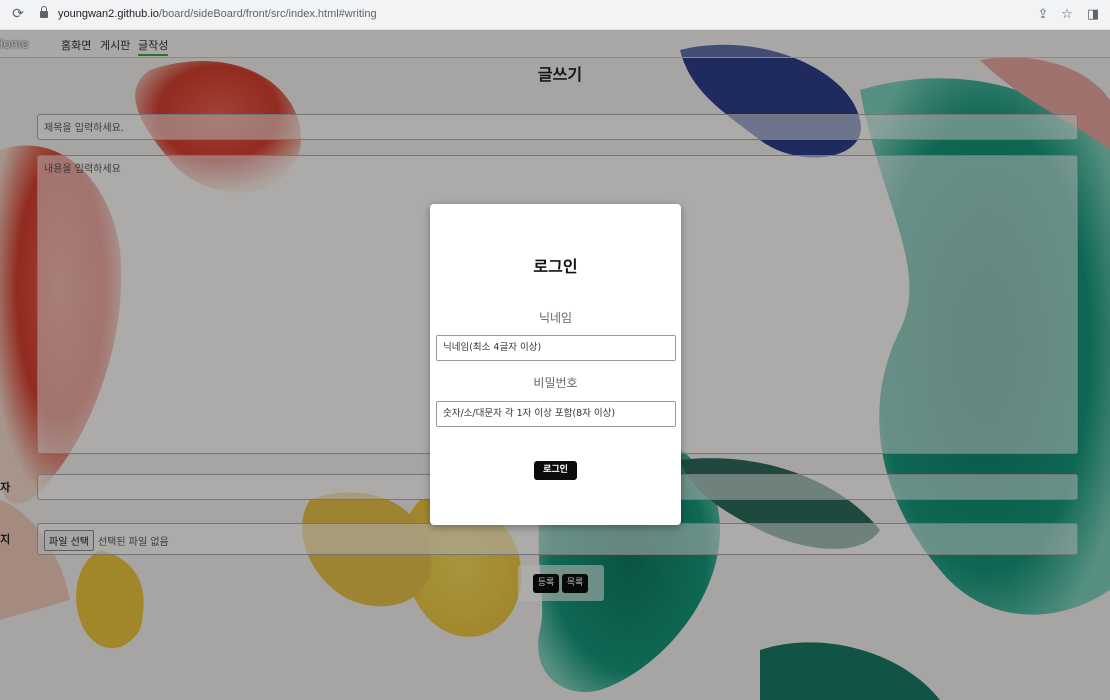 Image resolution: width=1110 pixels, height=700 pixels. What do you see at coordinates (1043, 15) in the screenshot?
I see `share-icon: ⇪` at bounding box center [1043, 15].